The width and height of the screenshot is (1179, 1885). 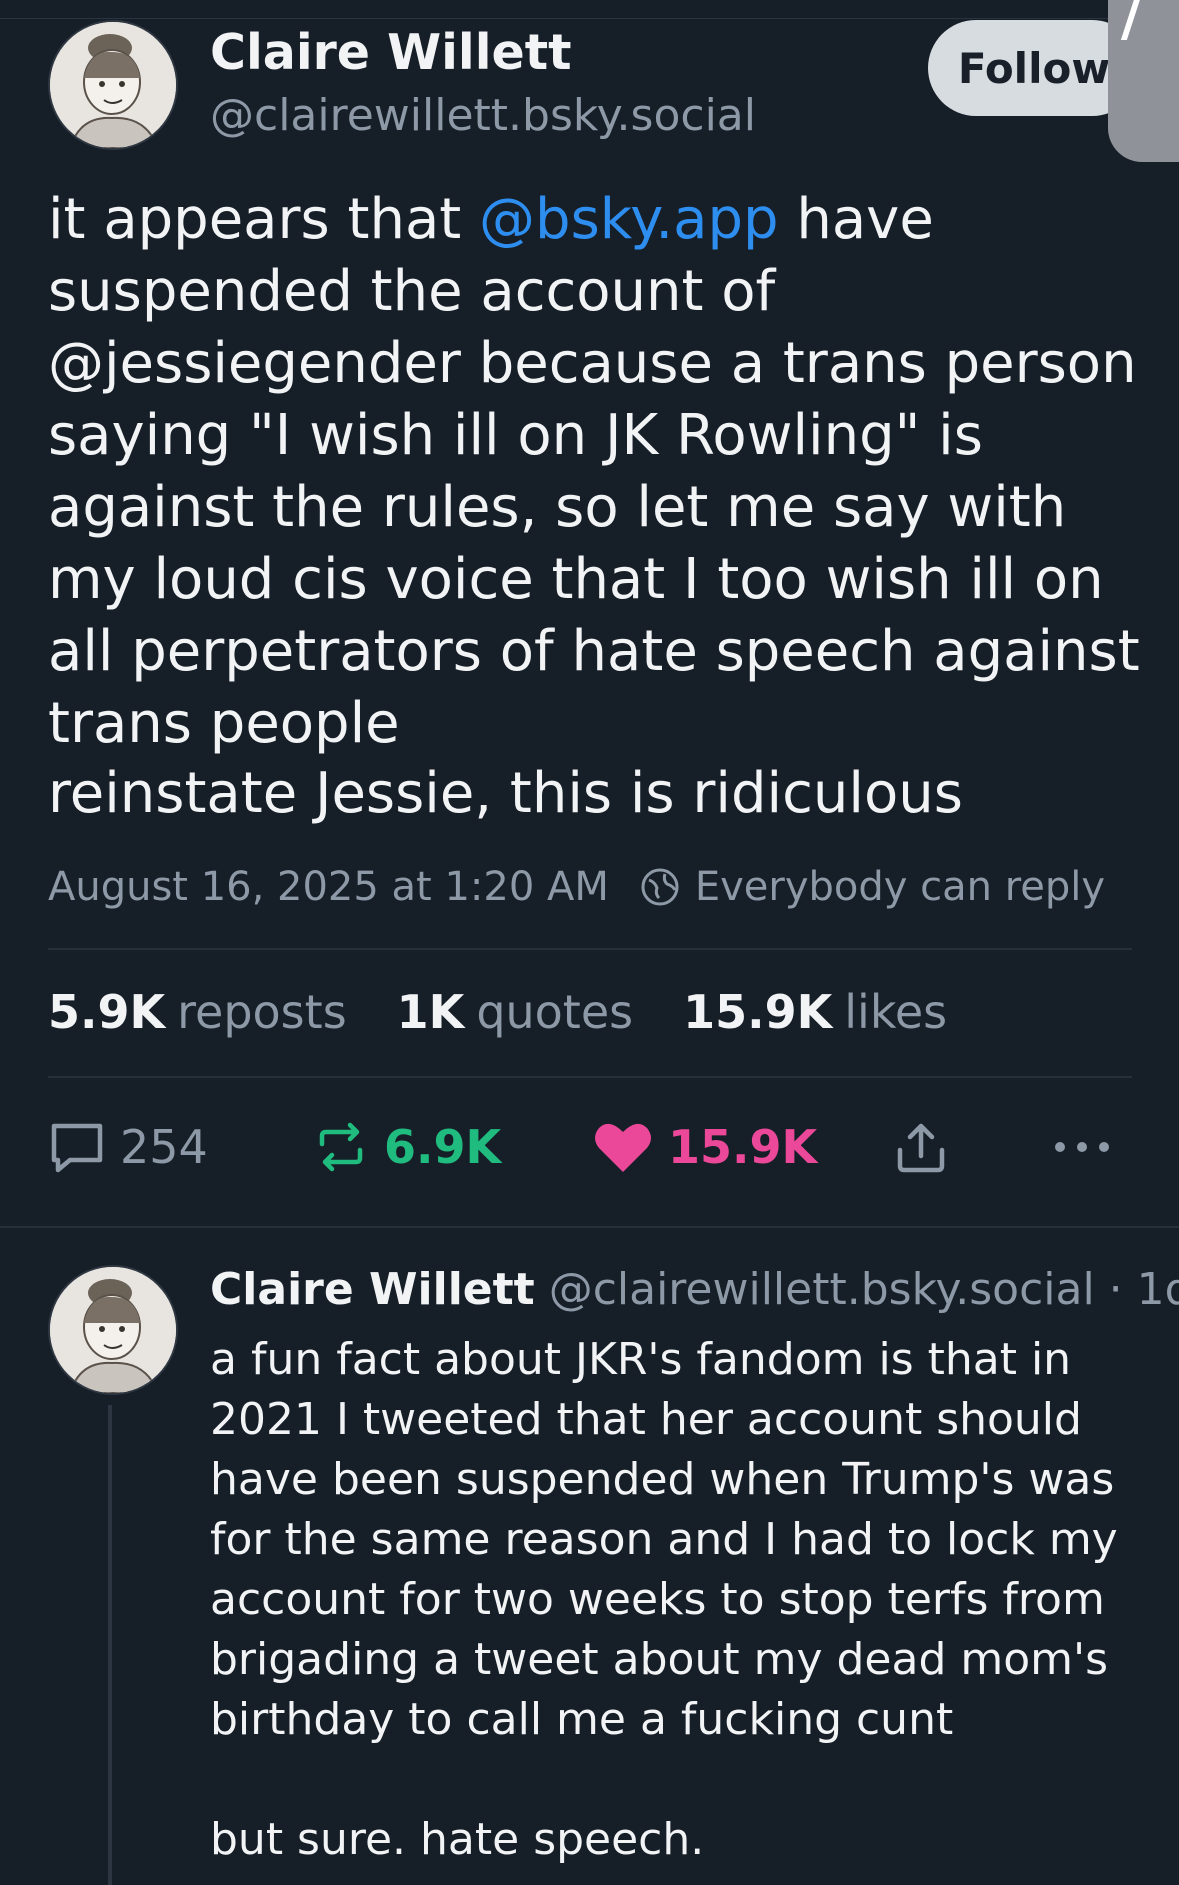 I want to click on more-icon, so click(x=1082, y=1147).